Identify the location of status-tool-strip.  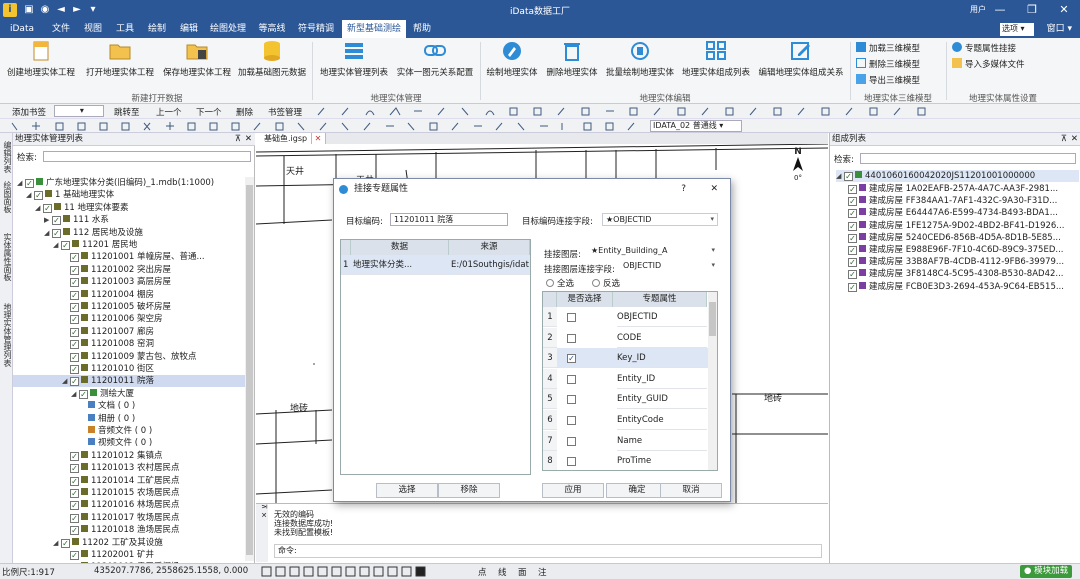
(350, 571).